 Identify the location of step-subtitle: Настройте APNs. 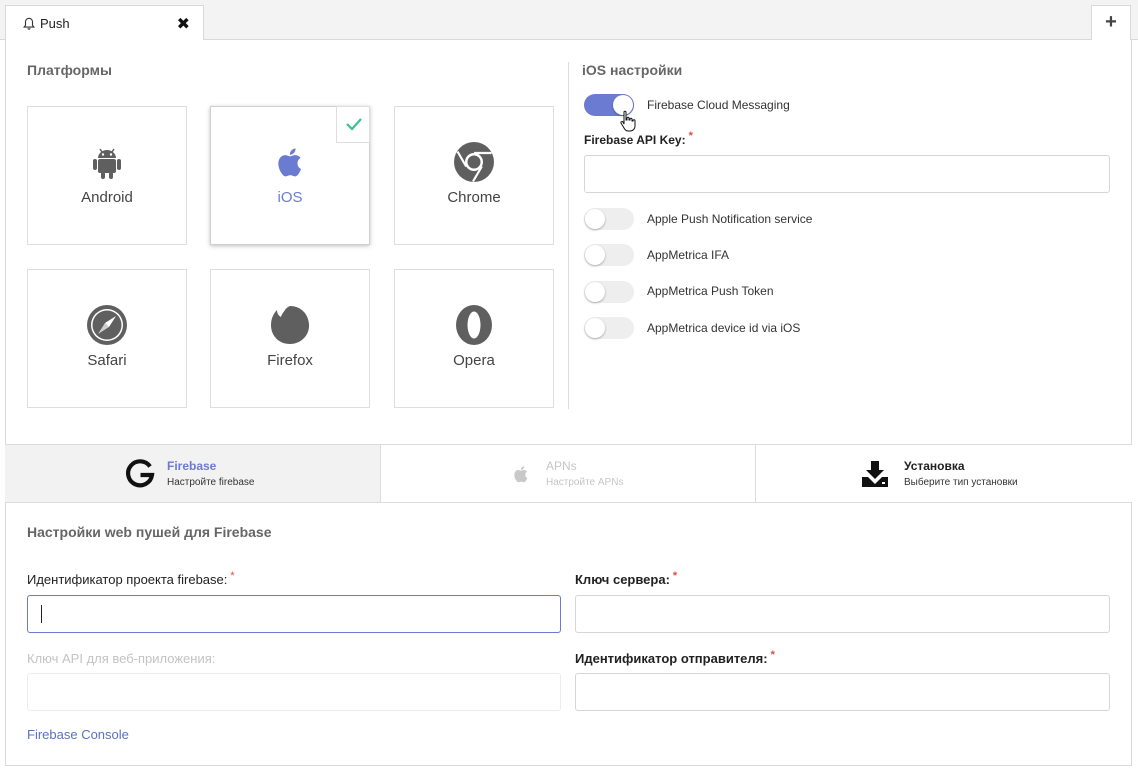
(585, 482).